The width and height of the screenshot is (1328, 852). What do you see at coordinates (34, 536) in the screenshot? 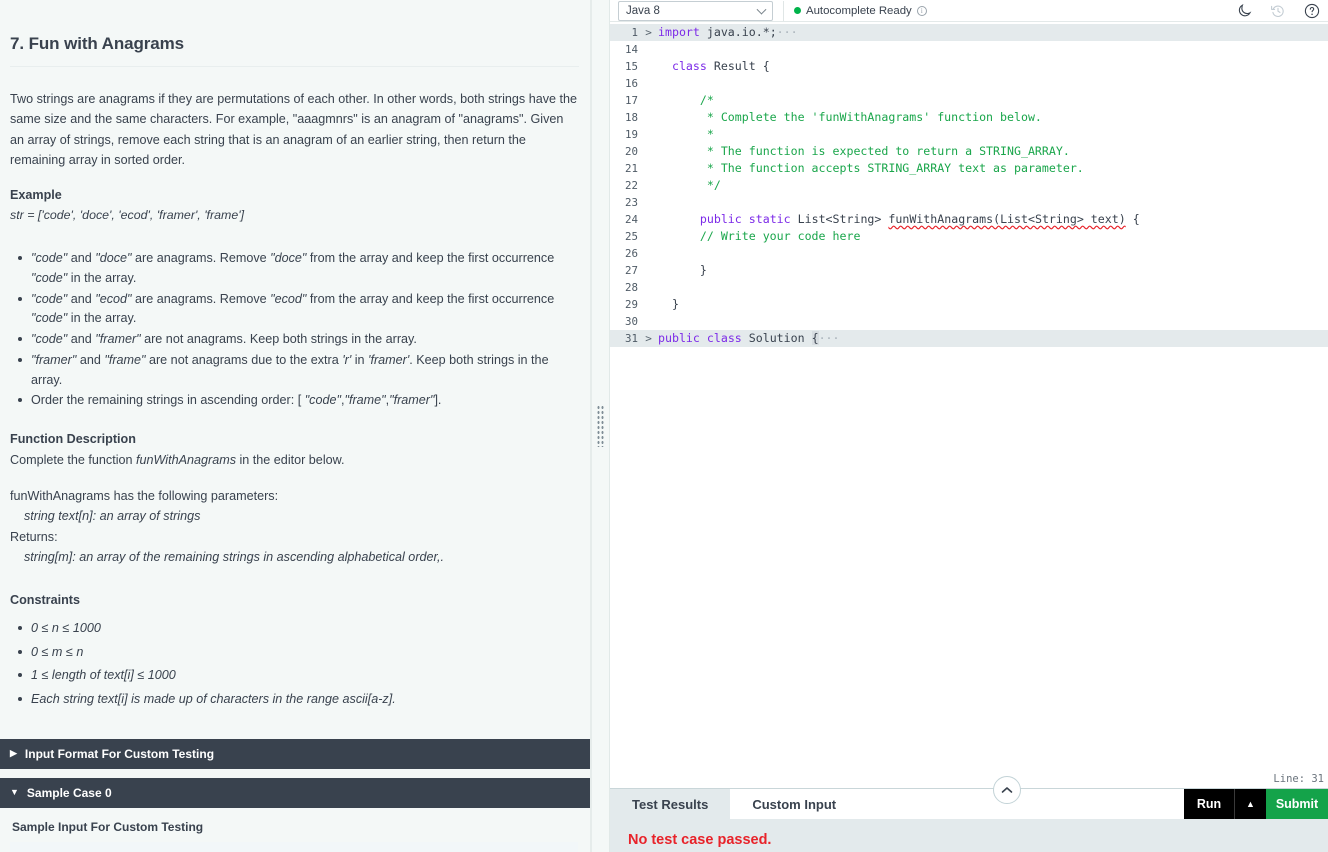
I see `returns-label: Returns:` at bounding box center [34, 536].